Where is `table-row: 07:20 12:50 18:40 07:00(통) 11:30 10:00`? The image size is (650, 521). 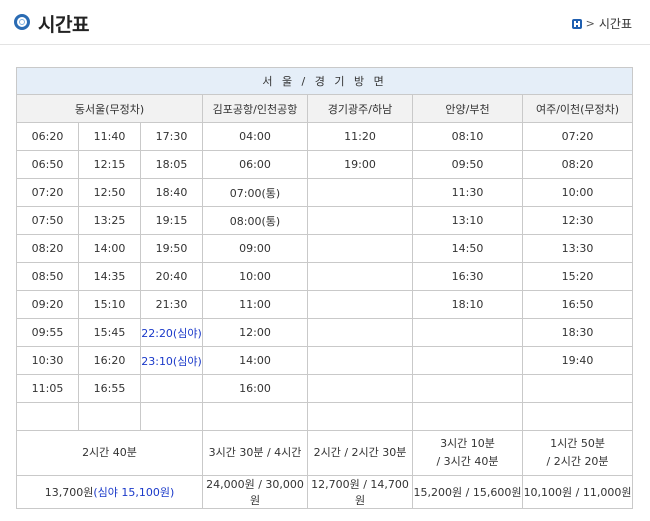
table-row: 07:20 12:50 18:40 07:00(통) 11:30 10:00 is located at coordinates (325, 192).